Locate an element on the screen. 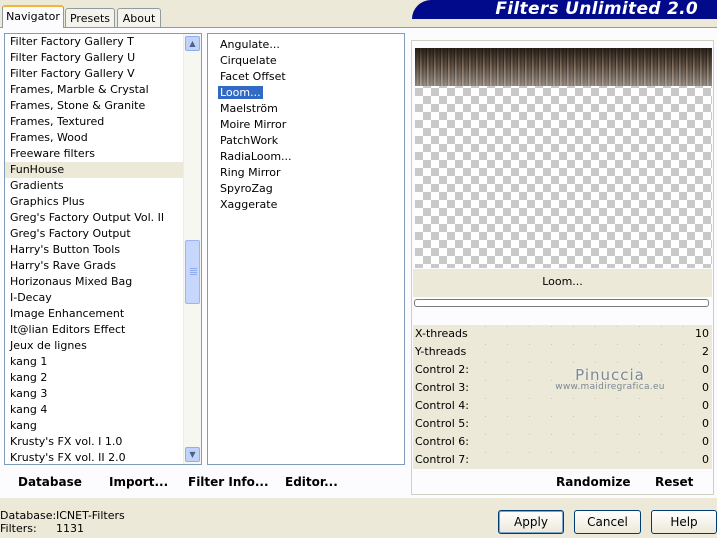 This screenshot has height=538, width=717. category-item: Graphics Plus is located at coordinates (103, 202).